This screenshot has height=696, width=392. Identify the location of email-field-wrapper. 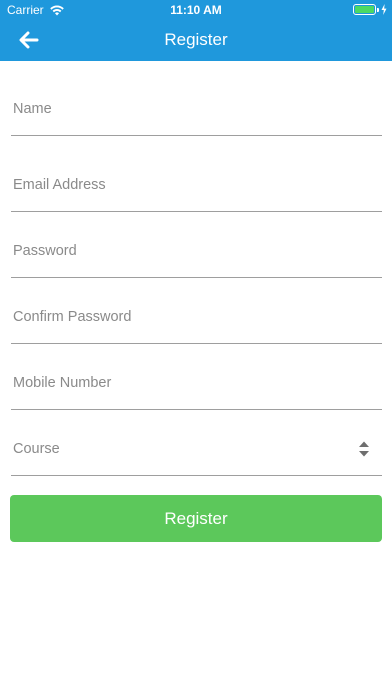
(196, 185).